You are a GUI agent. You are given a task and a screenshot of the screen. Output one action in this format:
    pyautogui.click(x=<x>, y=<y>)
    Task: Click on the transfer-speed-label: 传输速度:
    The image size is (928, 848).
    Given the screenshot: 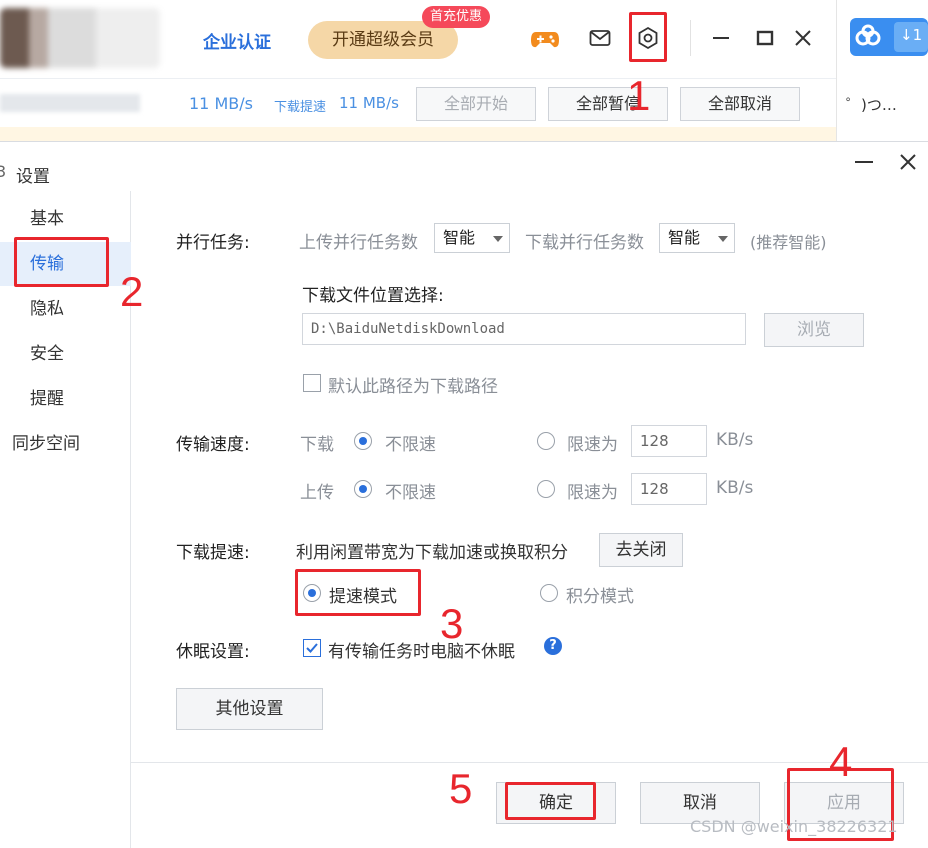 What is the action you would take?
    pyautogui.click(x=213, y=445)
    